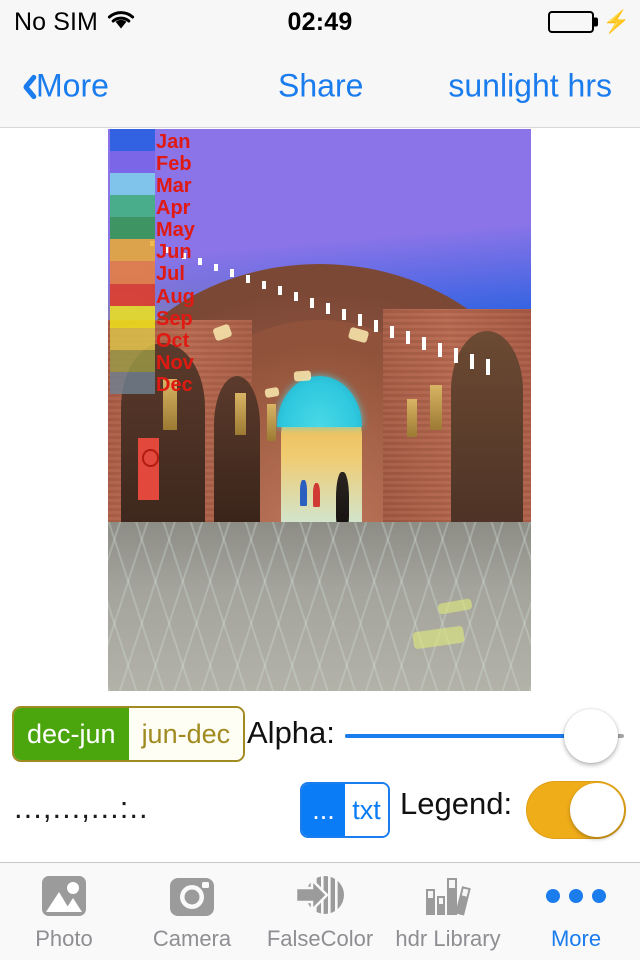 Image resolution: width=640 pixels, height=960 pixels. Describe the element at coordinates (576, 938) in the screenshot. I see `tab-more-label: More` at that location.